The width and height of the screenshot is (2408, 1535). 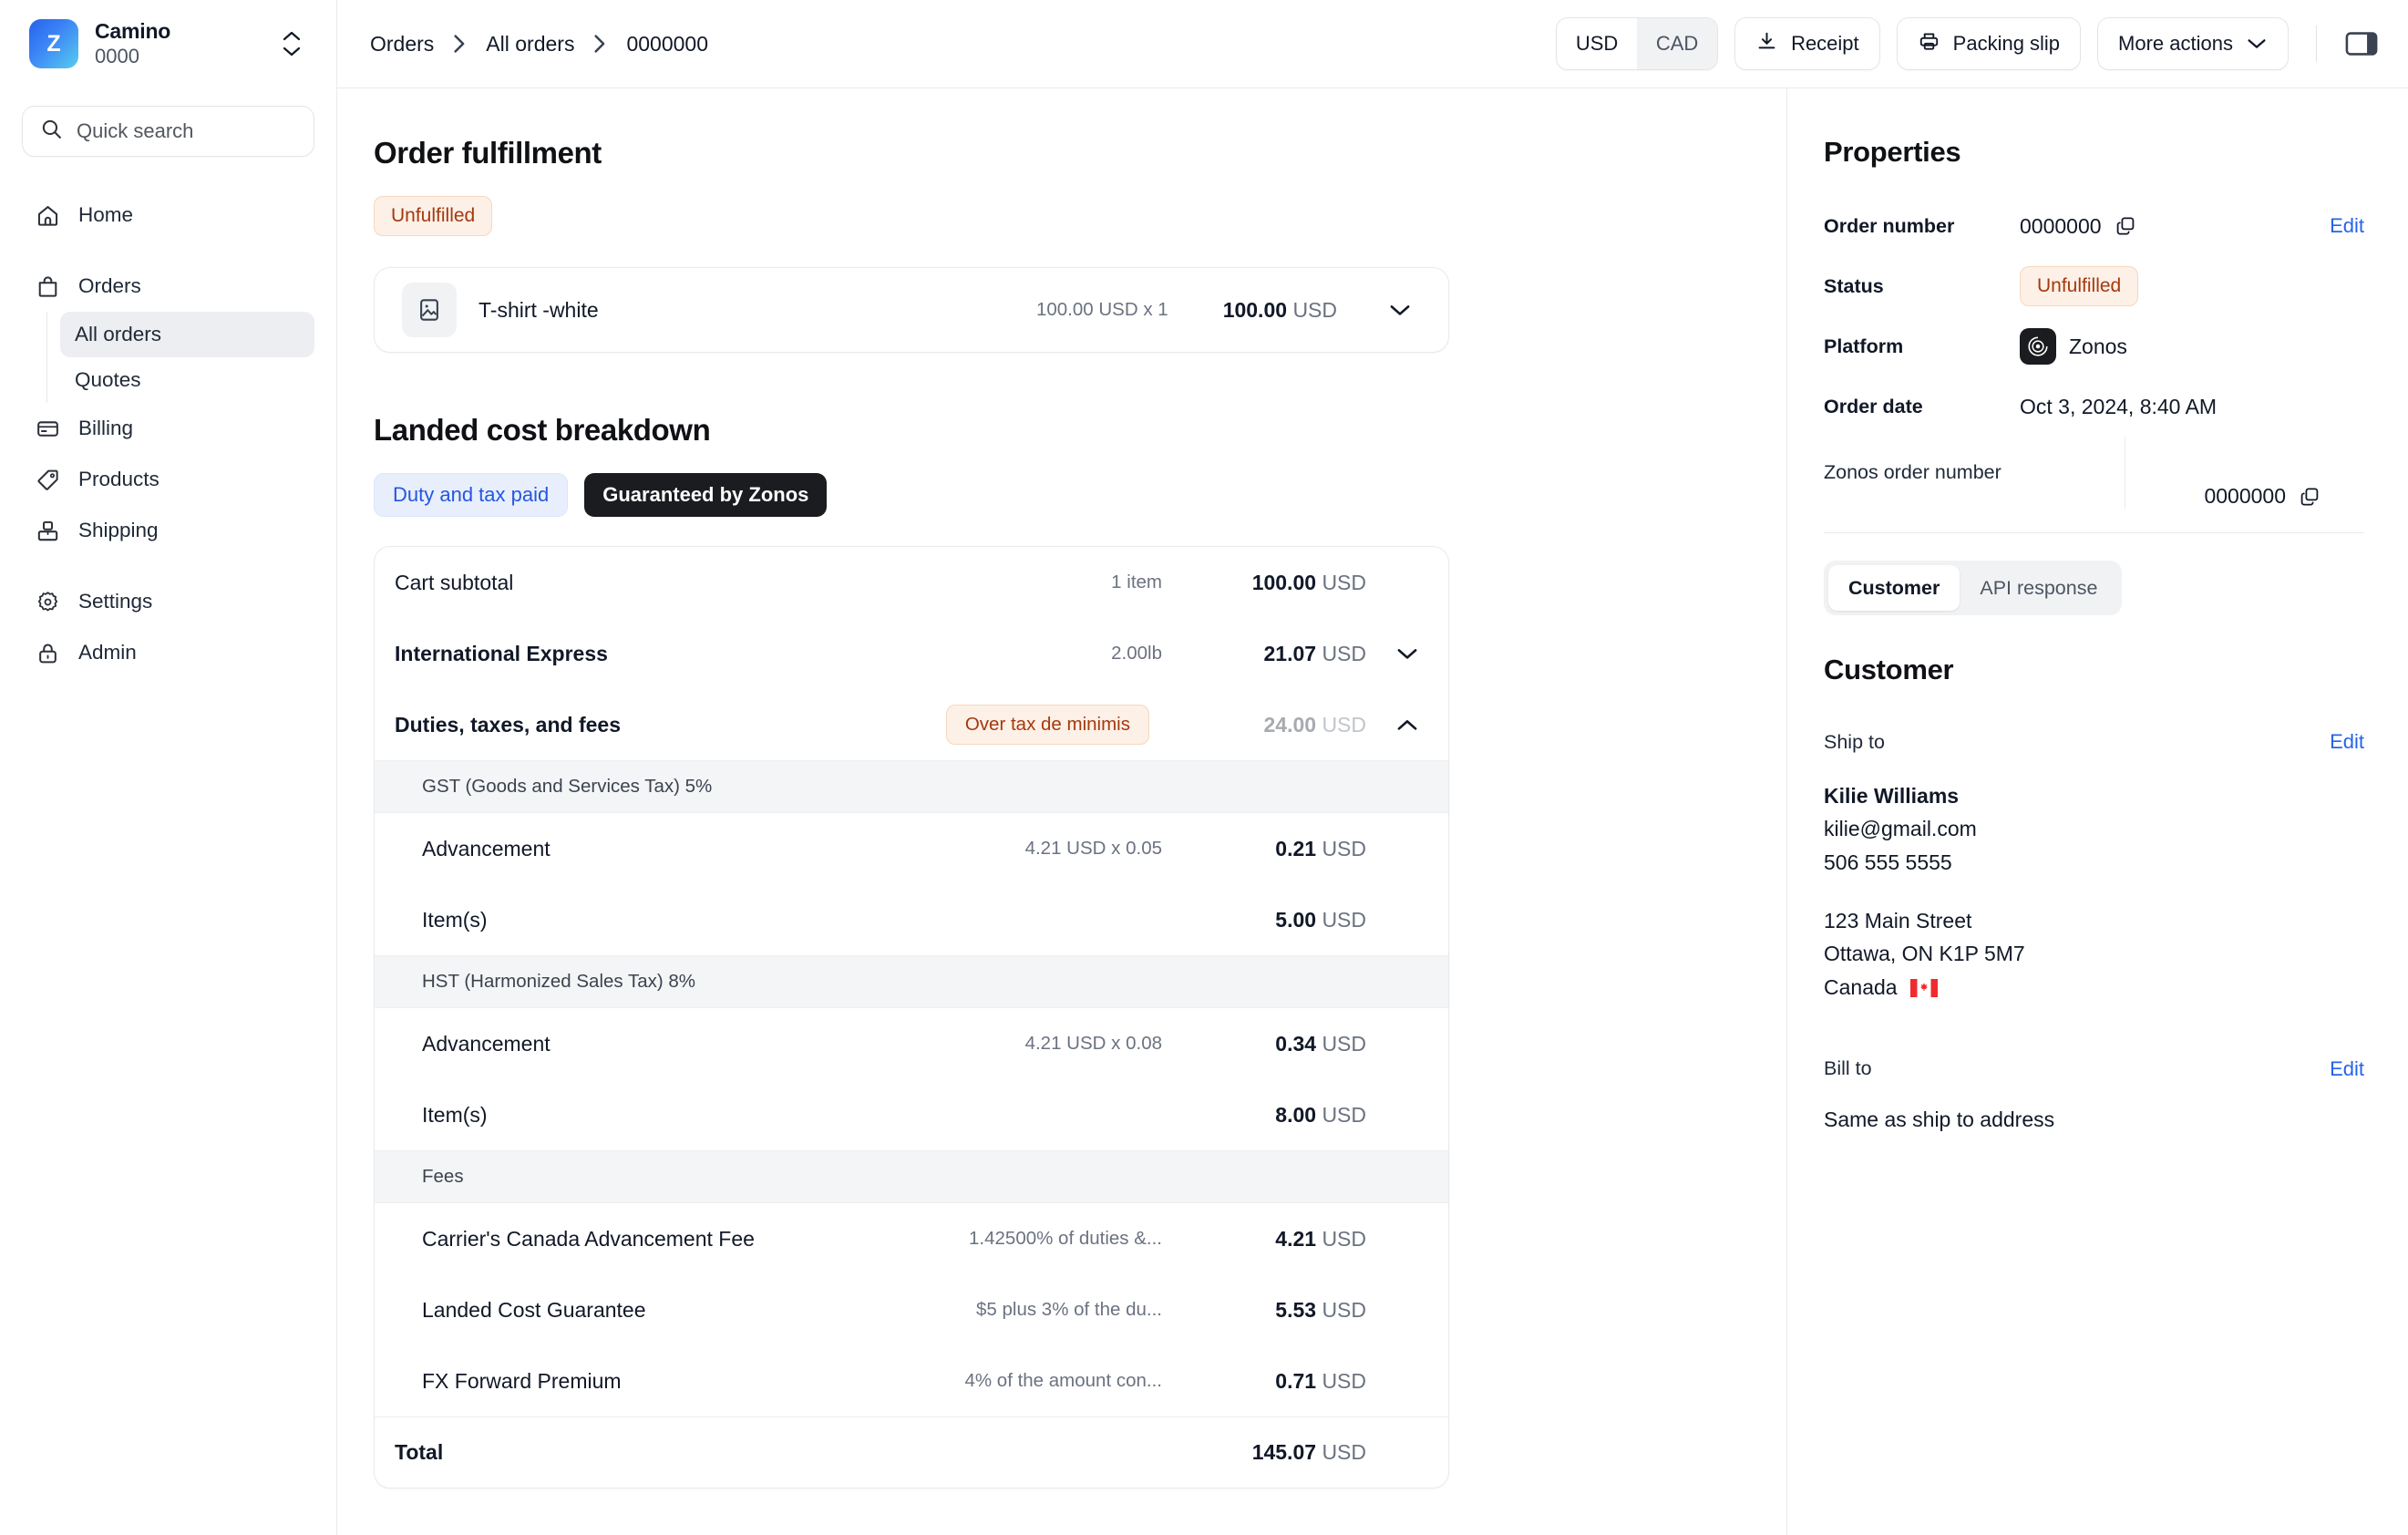 I want to click on table-row: International Express 2.00lb 21.07 USD, so click(x=912, y=653).